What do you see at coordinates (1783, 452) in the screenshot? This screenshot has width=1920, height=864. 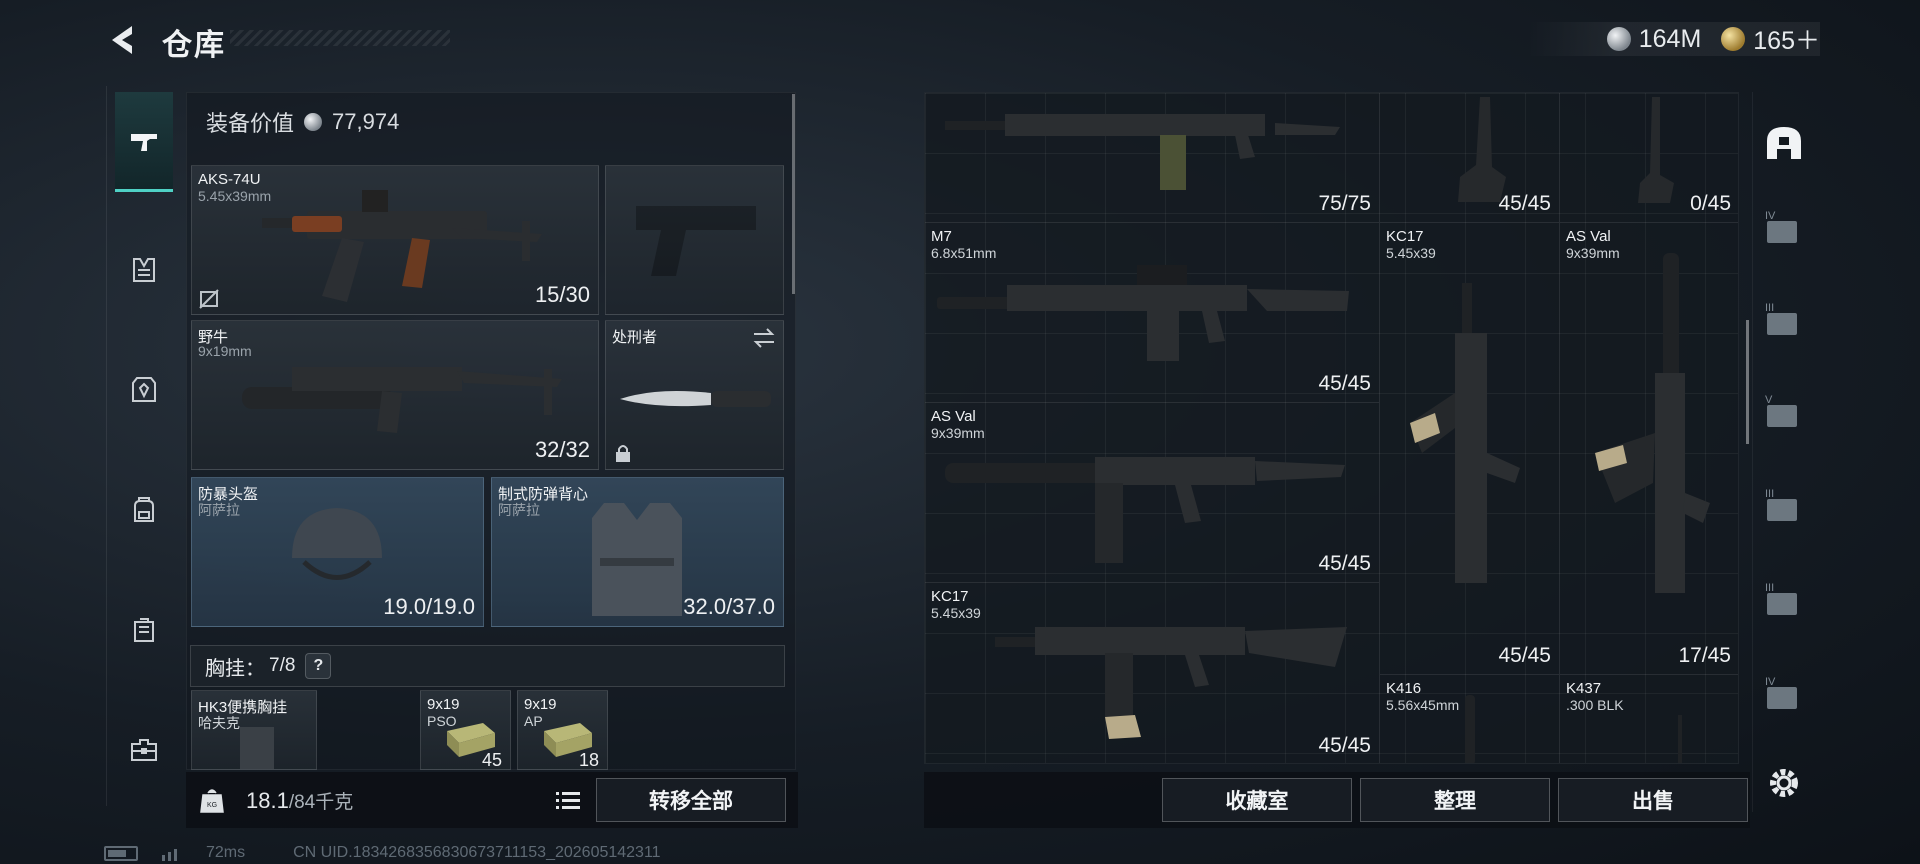 I see `storage-filter-rail: IV III V III III IV` at bounding box center [1783, 452].